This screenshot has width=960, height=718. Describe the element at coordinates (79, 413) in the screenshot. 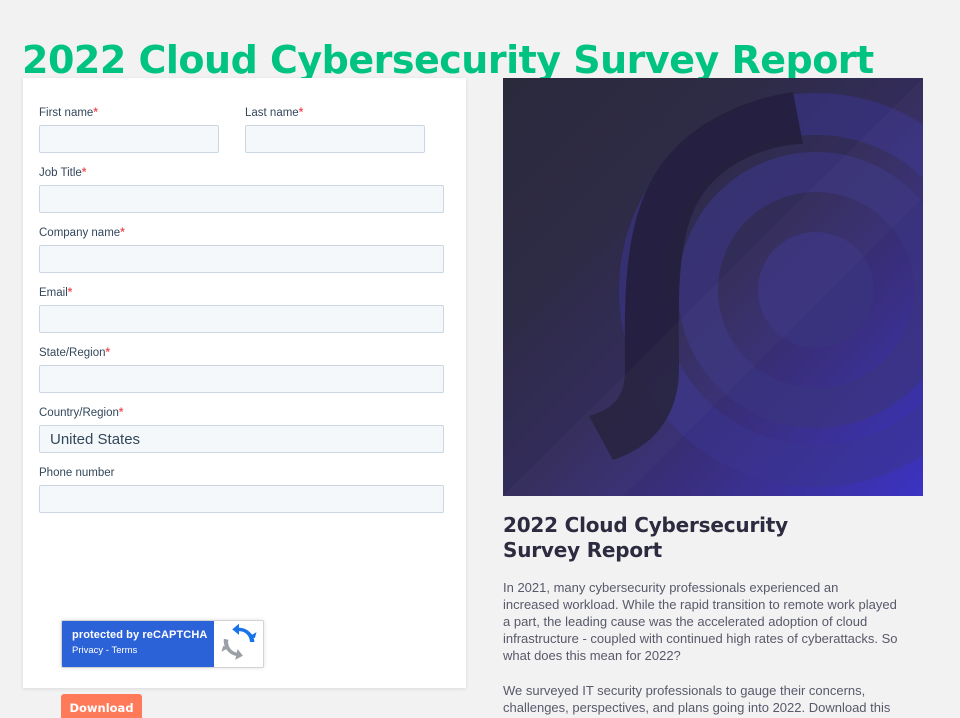

I see `label-text: Country/Region` at that location.